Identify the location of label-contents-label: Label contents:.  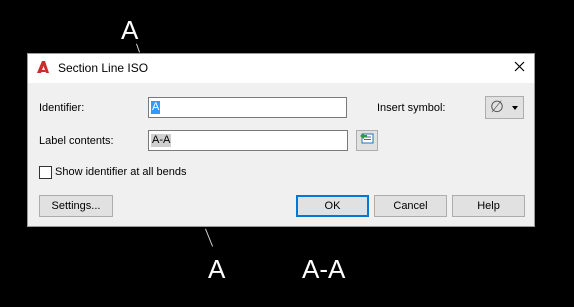
(76, 141).